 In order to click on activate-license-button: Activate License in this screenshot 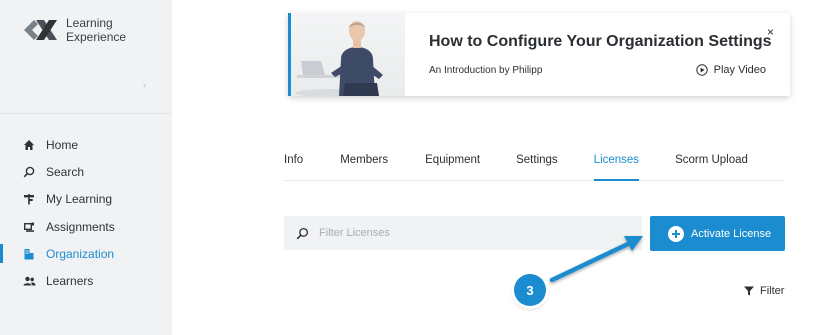, I will do `click(717, 233)`.